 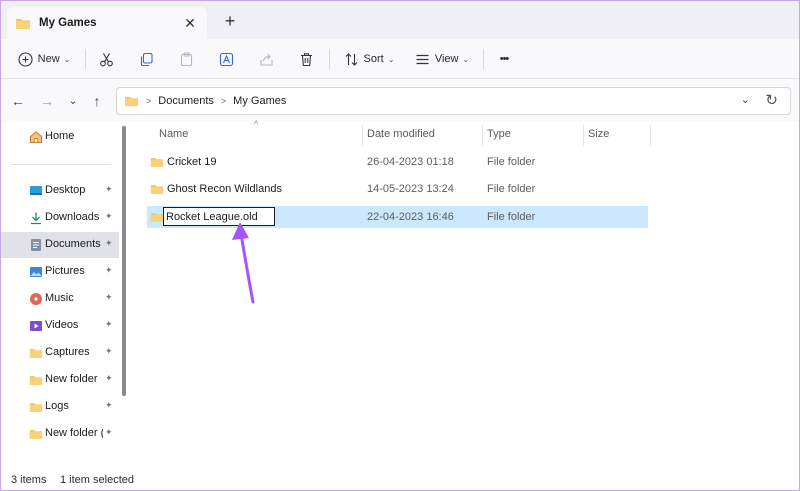 I want to click on address-dropdown-icon: ⌄, so click(x=745, y=99).